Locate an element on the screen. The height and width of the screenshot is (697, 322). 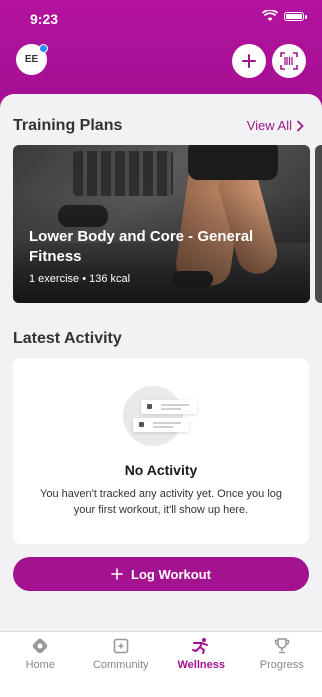
tab-wellness-label: Wellness is located at coordinates (202, 665).